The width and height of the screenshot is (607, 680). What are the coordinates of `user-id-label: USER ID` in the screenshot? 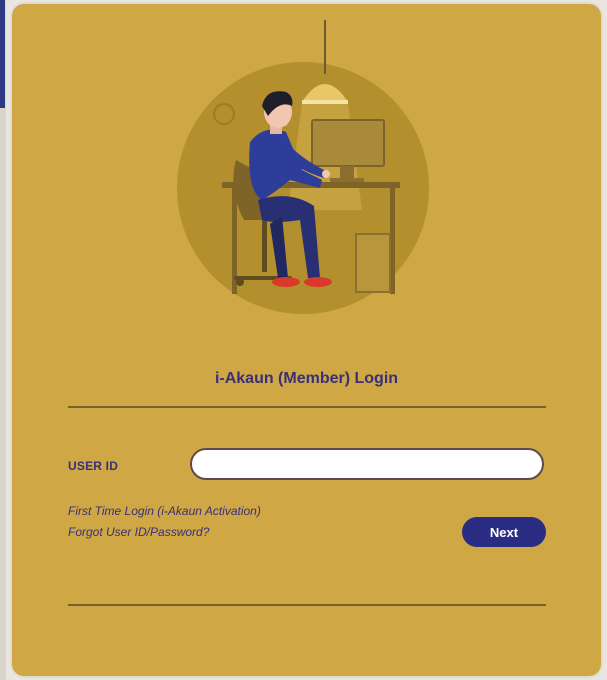 It's located at (93, 466).